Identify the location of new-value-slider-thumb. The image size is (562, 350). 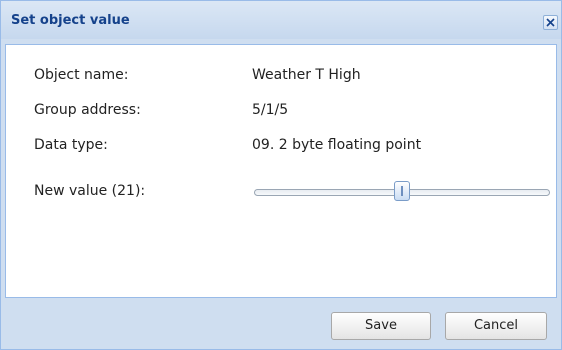
(402, 191).